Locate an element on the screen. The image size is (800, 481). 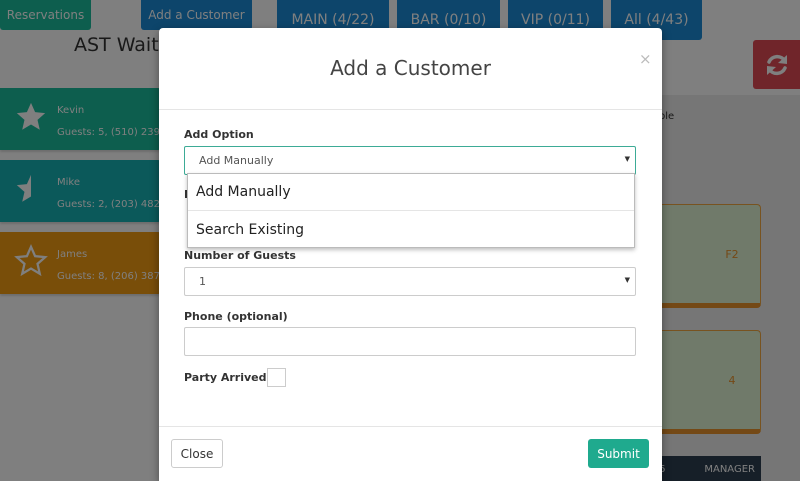
modal-footer: Close Submit is located at coordinates (410, 453).